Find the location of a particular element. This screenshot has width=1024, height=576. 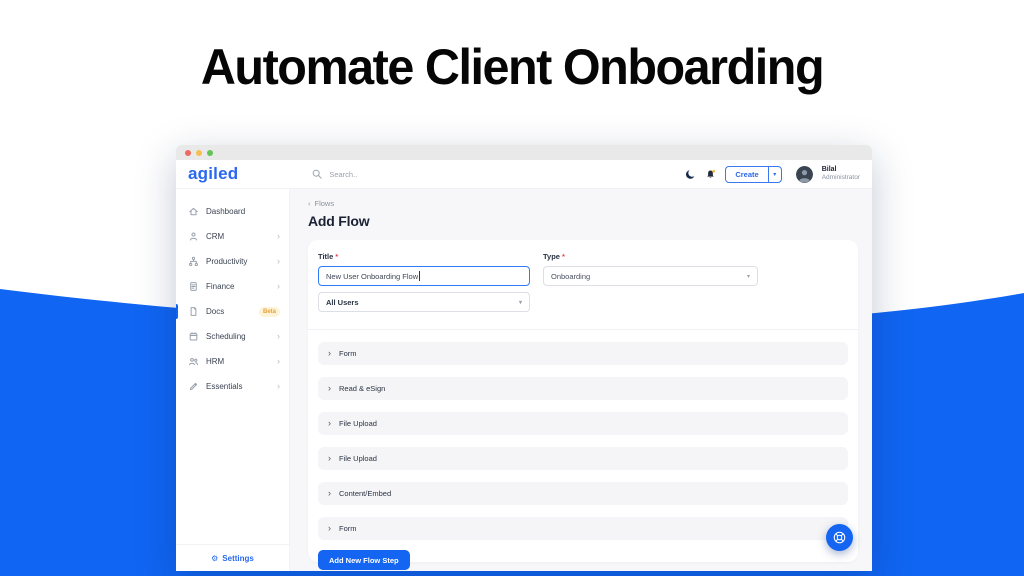

hierarchy-icon is located at coordinates (193, 261).